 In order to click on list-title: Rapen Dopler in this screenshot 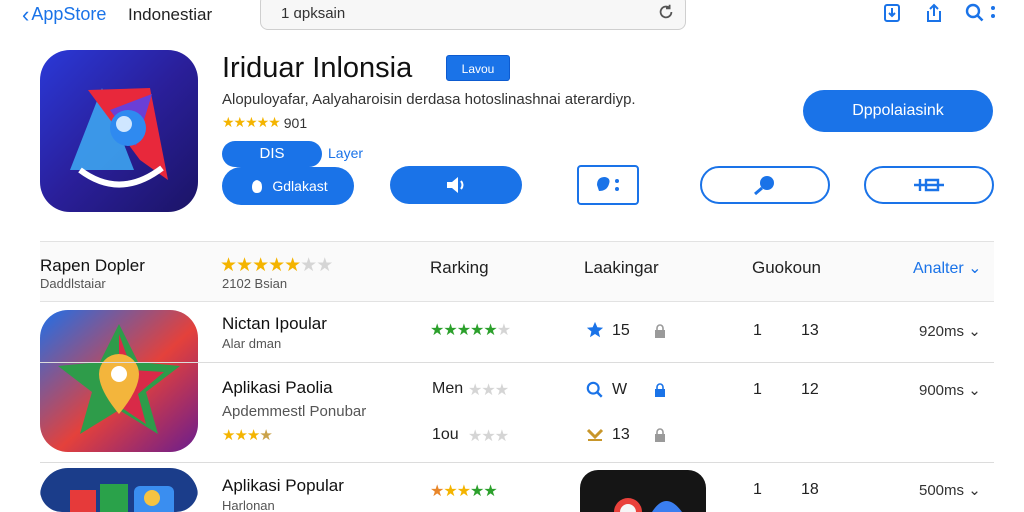, I will do `click(92, 265)`.